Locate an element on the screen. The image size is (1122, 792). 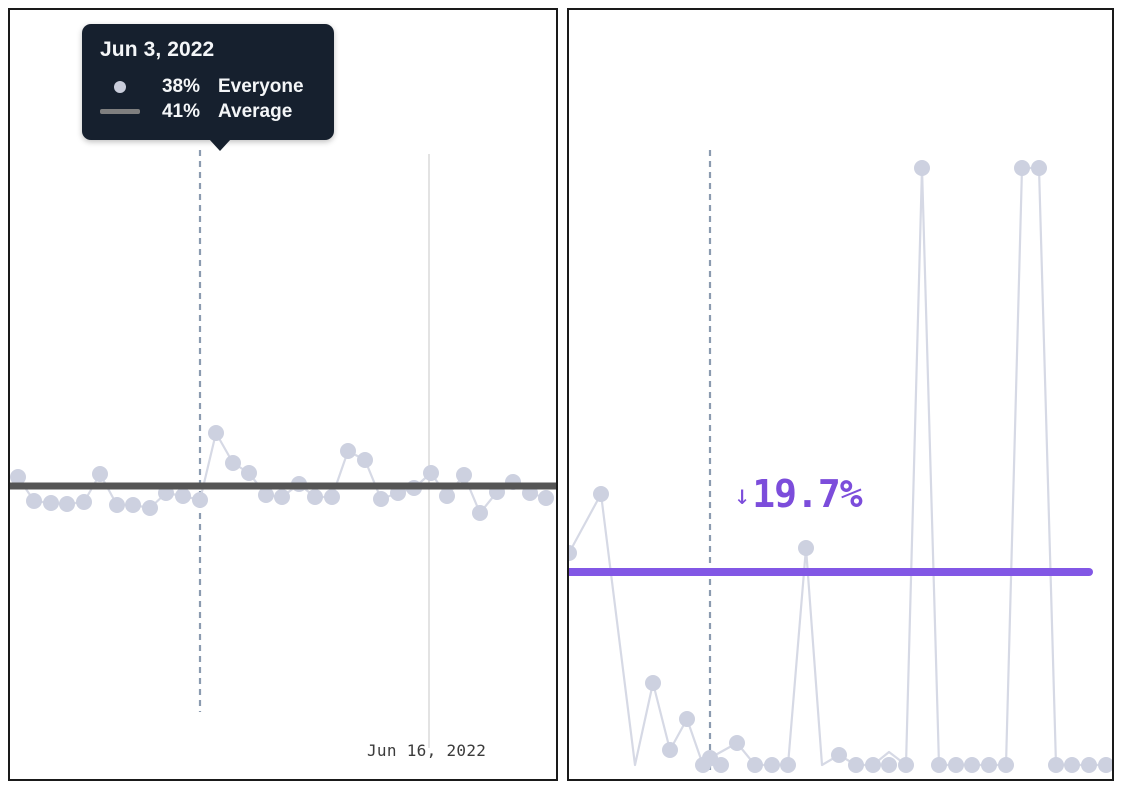
tooltip-value-everyone-left: 38% is located at coordinates (180, 86).